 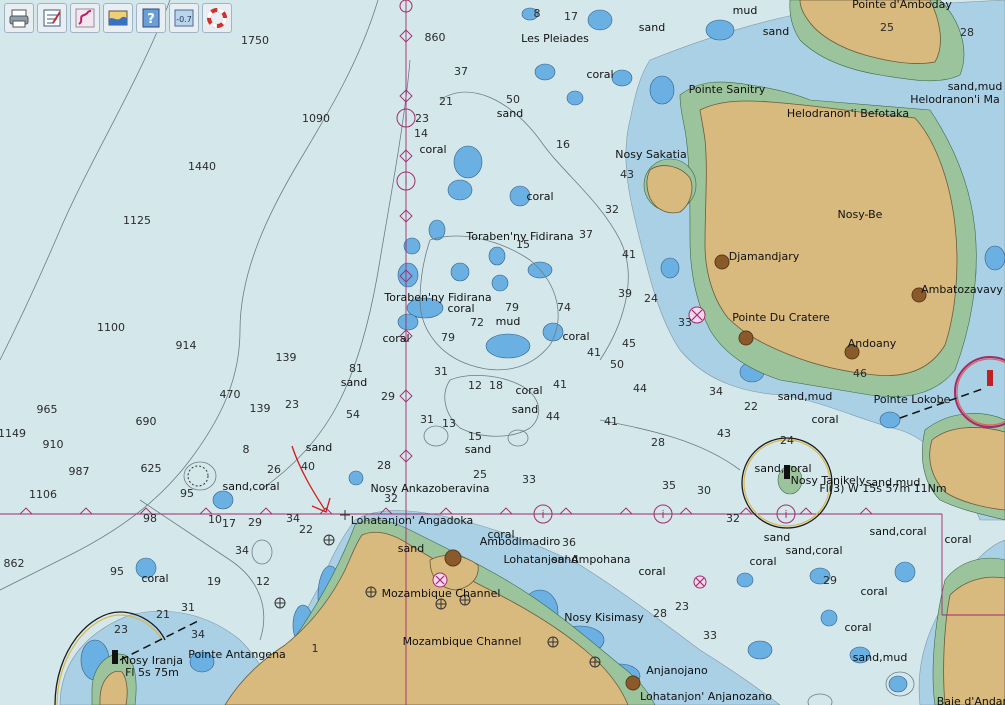 I want to click on toolbar: ? -0.7, so click(x=118, y=21).